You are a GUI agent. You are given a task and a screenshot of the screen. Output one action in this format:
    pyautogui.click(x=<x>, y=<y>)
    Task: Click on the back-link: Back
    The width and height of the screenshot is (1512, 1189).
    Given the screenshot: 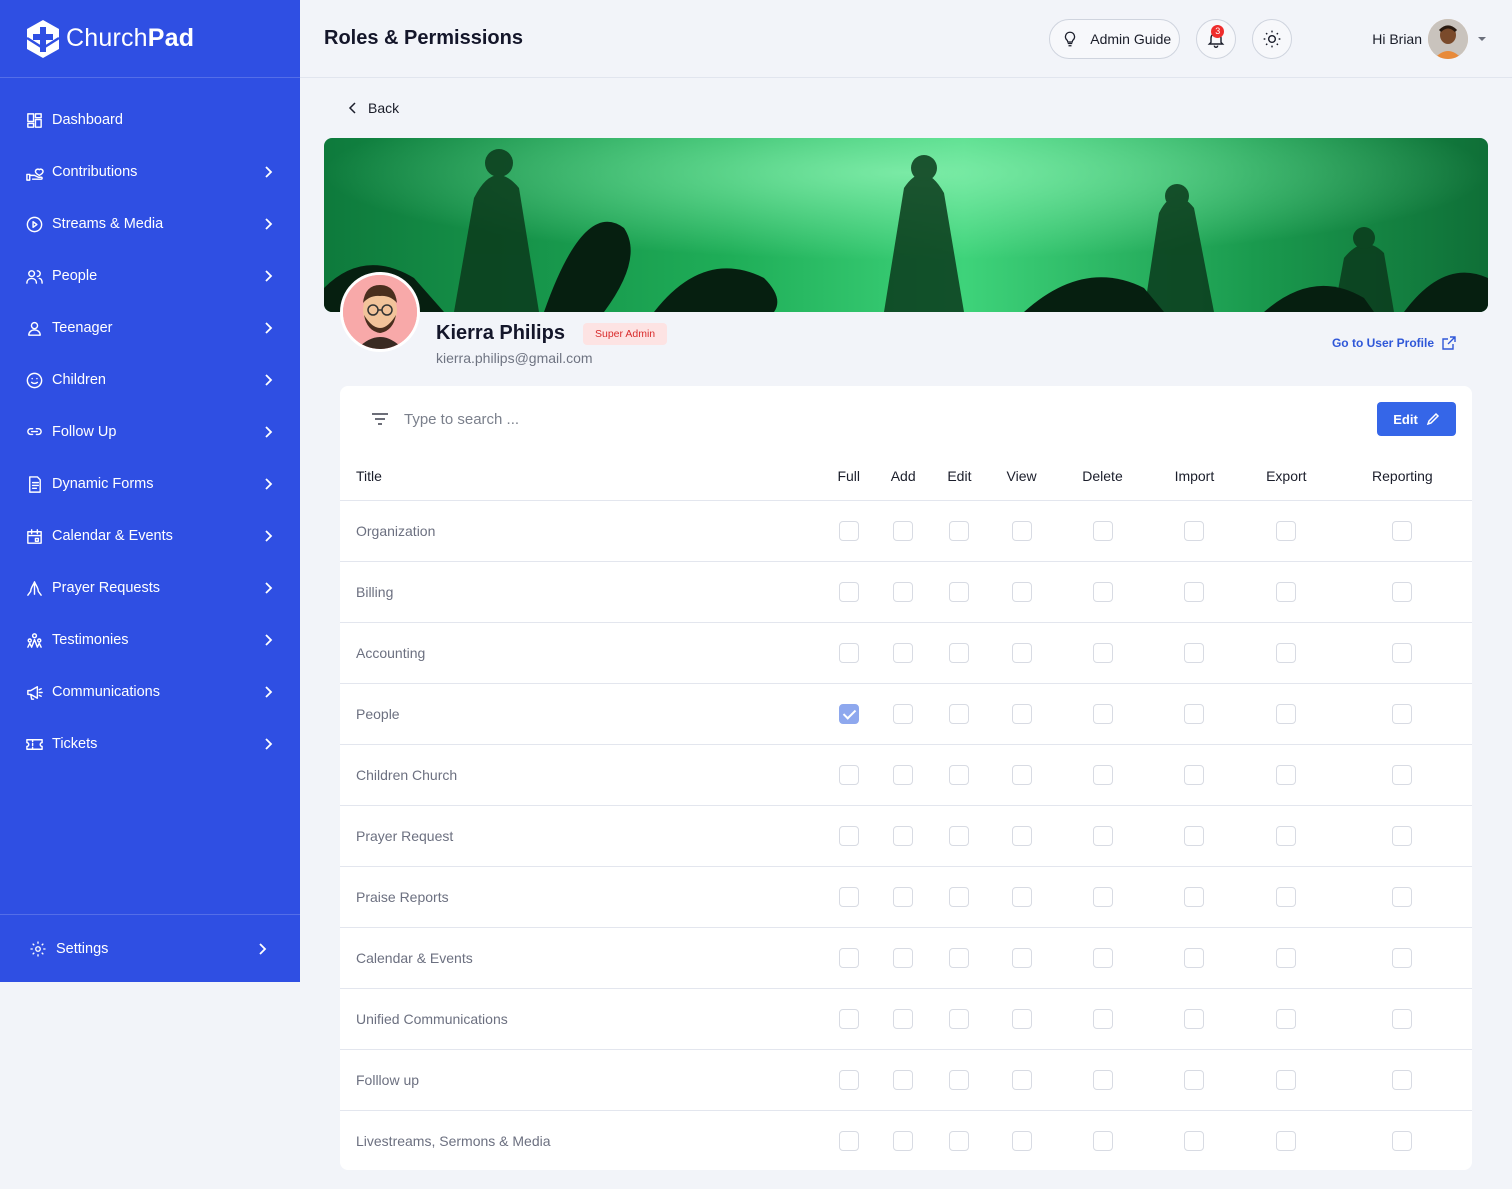 What is the action you would take?
    pyautogui.click(x=917, y=108)
    